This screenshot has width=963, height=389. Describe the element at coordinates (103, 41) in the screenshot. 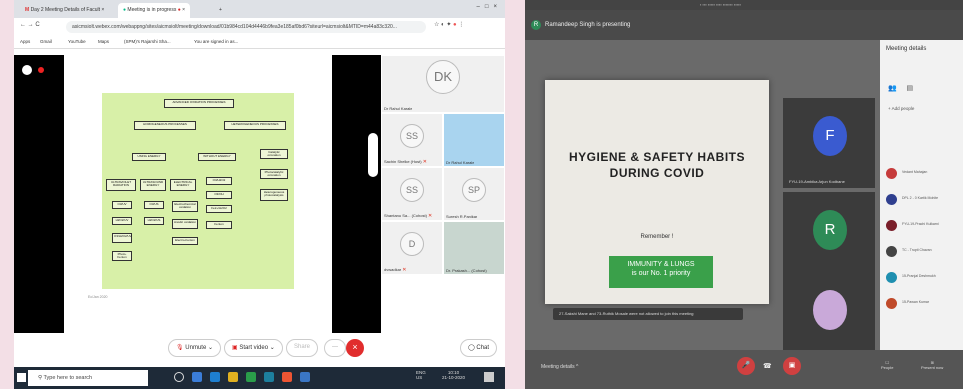

I see `bookmark-maps: Maps` at that location.